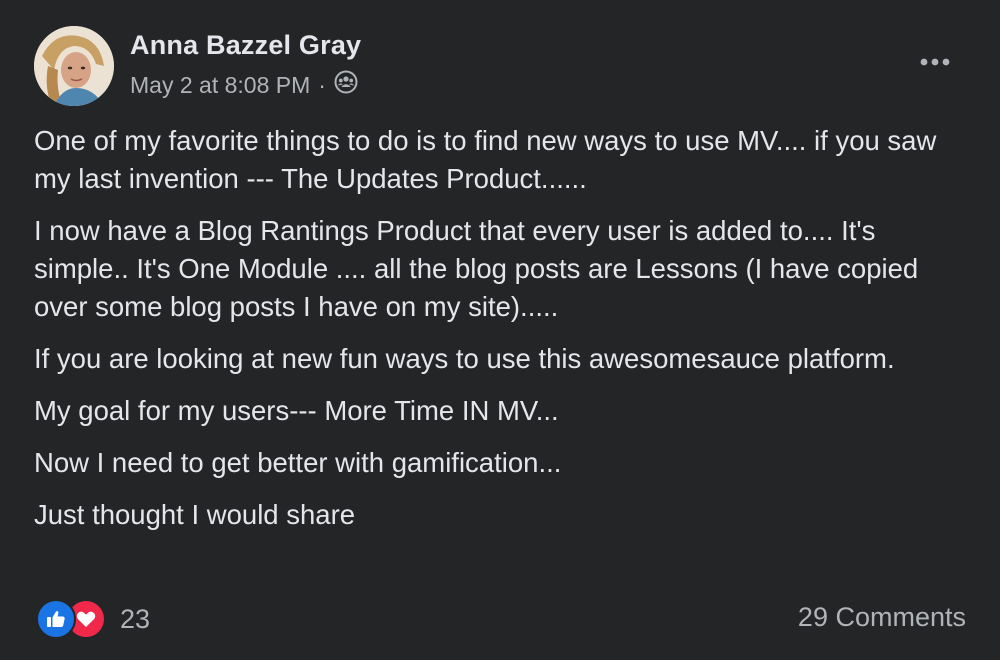 This screenshot has width=1000, height=660. What do you see at coordinates (882, 617) in the screenshot?
I see `comments-count-link: 29 Comments` at bounding box center [882, 617].